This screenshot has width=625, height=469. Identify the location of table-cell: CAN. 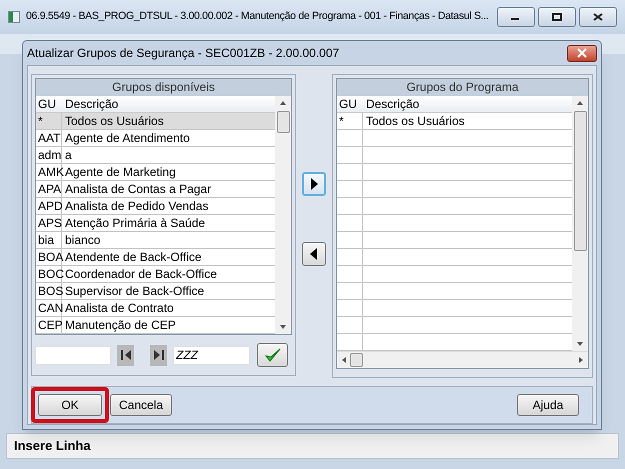
(51, 308).